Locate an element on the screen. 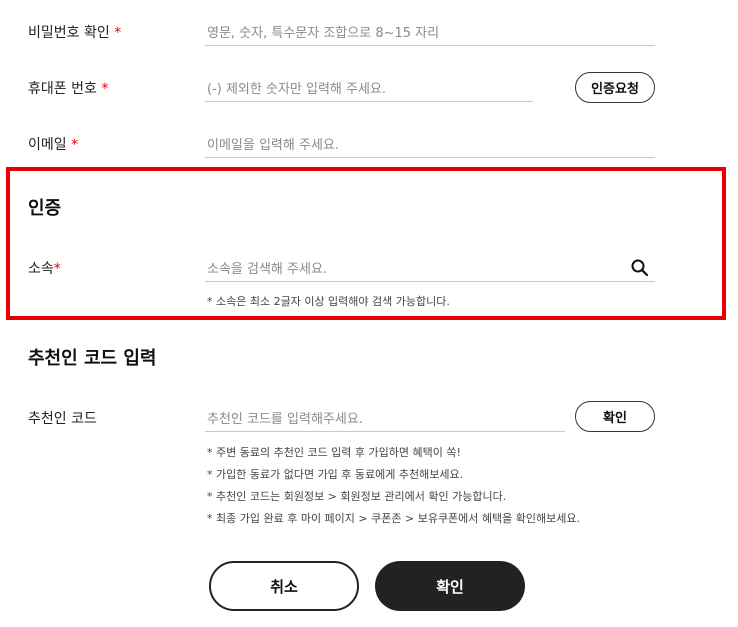 This screenshot has width=738, height=627. email-label: 이메일 * is located at coordinates (53, 145).